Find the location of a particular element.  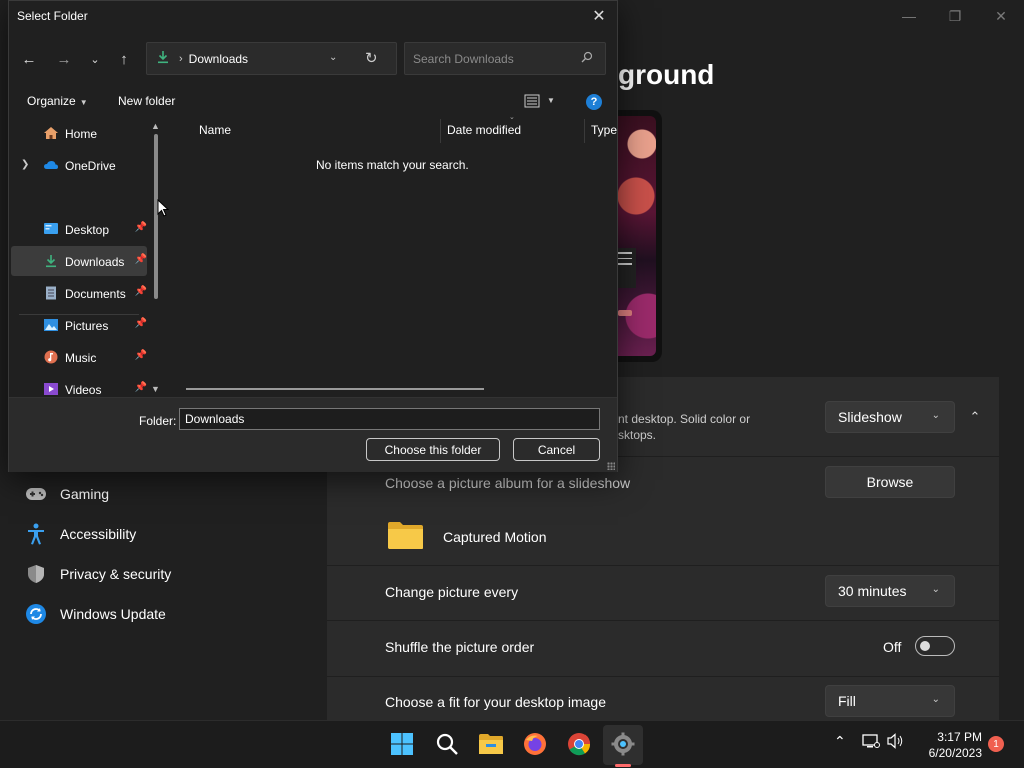

folder-icon is located at coordinates (405, 535).